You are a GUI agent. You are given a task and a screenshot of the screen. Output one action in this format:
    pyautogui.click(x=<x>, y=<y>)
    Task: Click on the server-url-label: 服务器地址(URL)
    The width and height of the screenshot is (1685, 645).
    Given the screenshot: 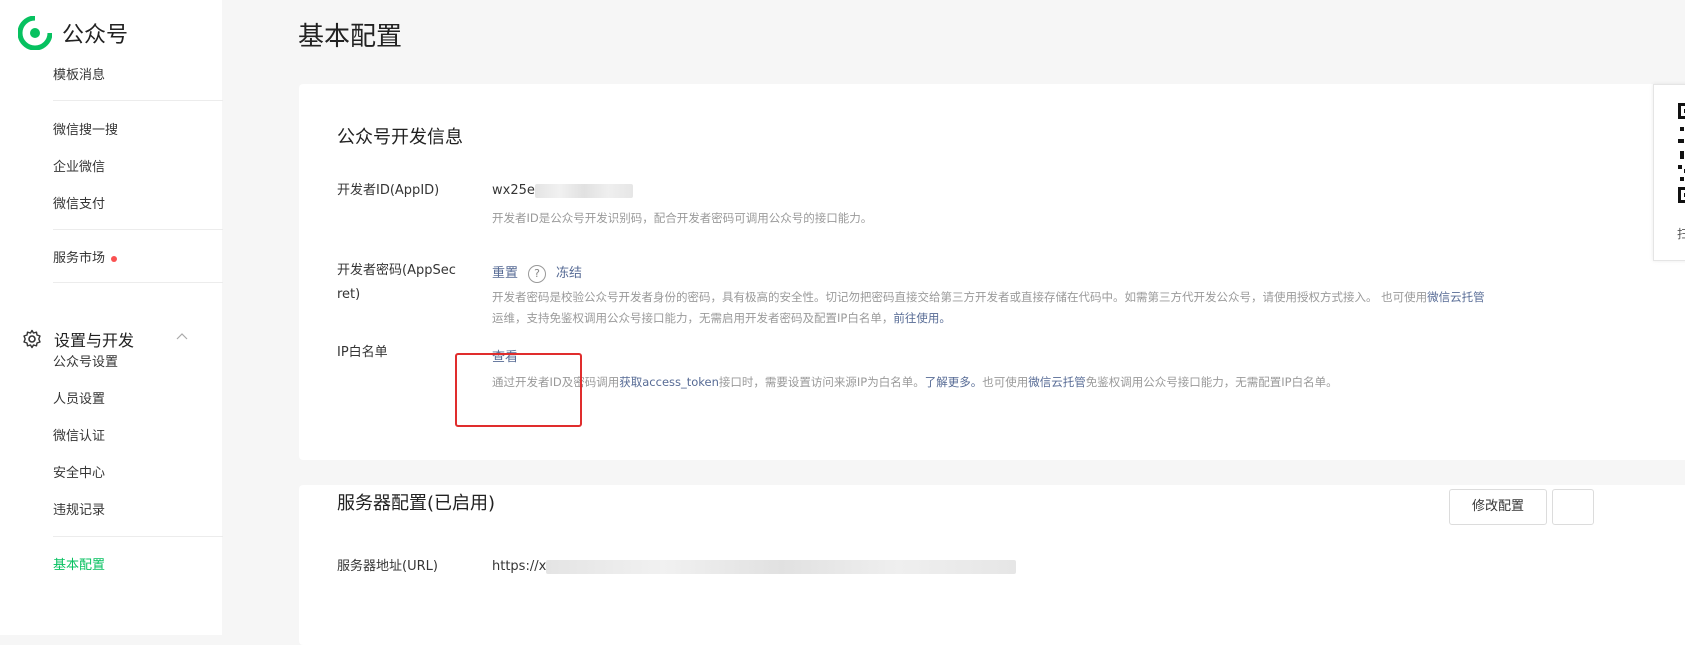 What is the action you would take?
    pyautogui.click(x=387, y=566)
    